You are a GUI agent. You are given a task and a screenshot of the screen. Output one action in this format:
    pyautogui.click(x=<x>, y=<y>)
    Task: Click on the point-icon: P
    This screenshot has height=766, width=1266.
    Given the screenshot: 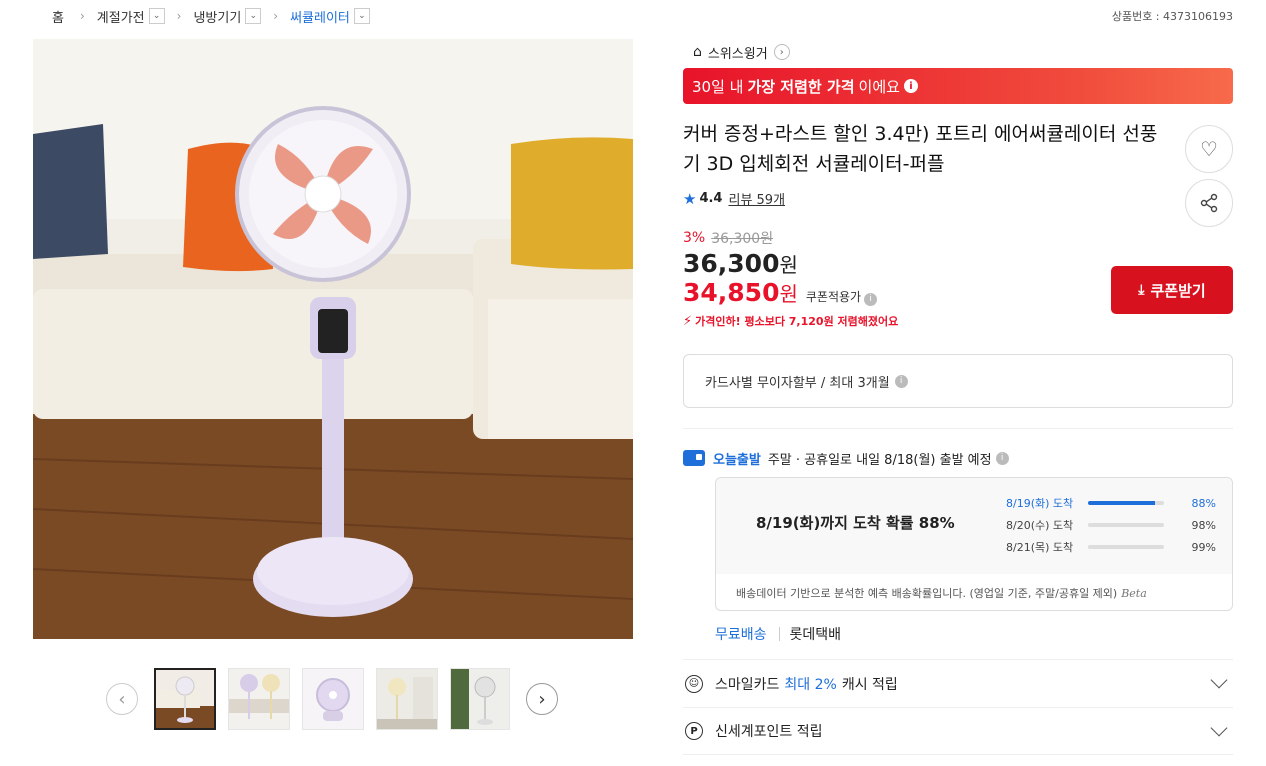 What is the action you would take?
    pyautogui.click(x=694, y=731)
    